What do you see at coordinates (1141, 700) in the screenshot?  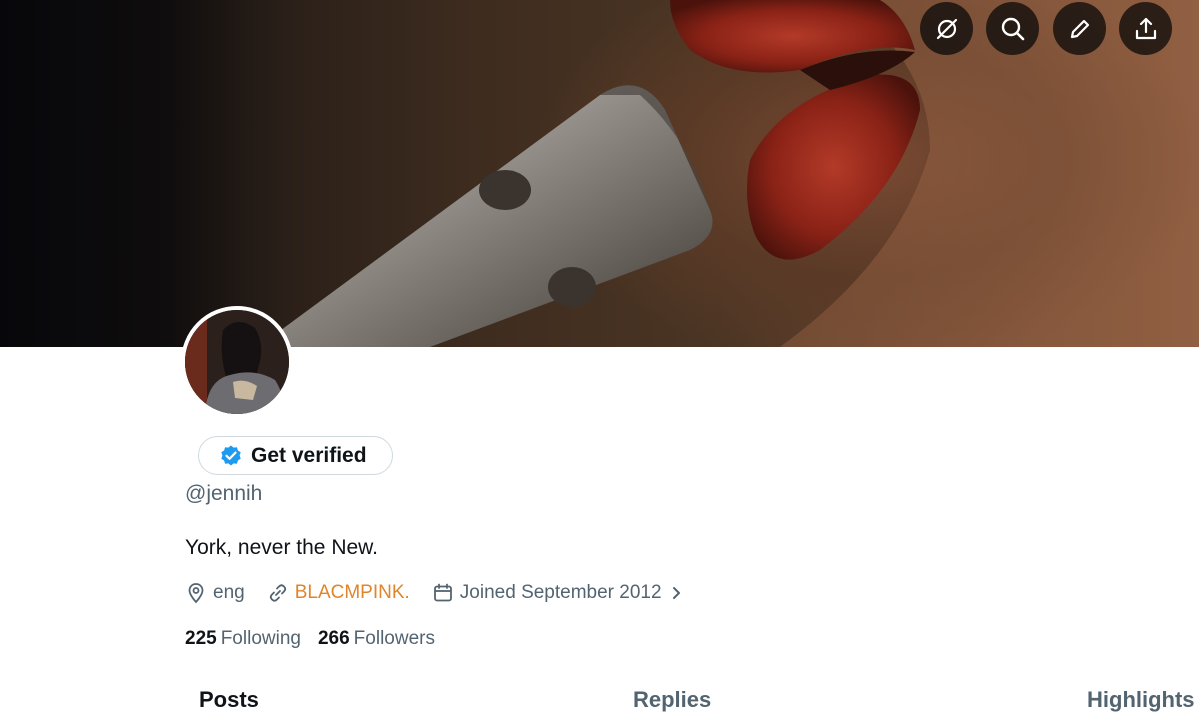 I see `tab-highlights: Highlights` at bounding box center [1141, 700].